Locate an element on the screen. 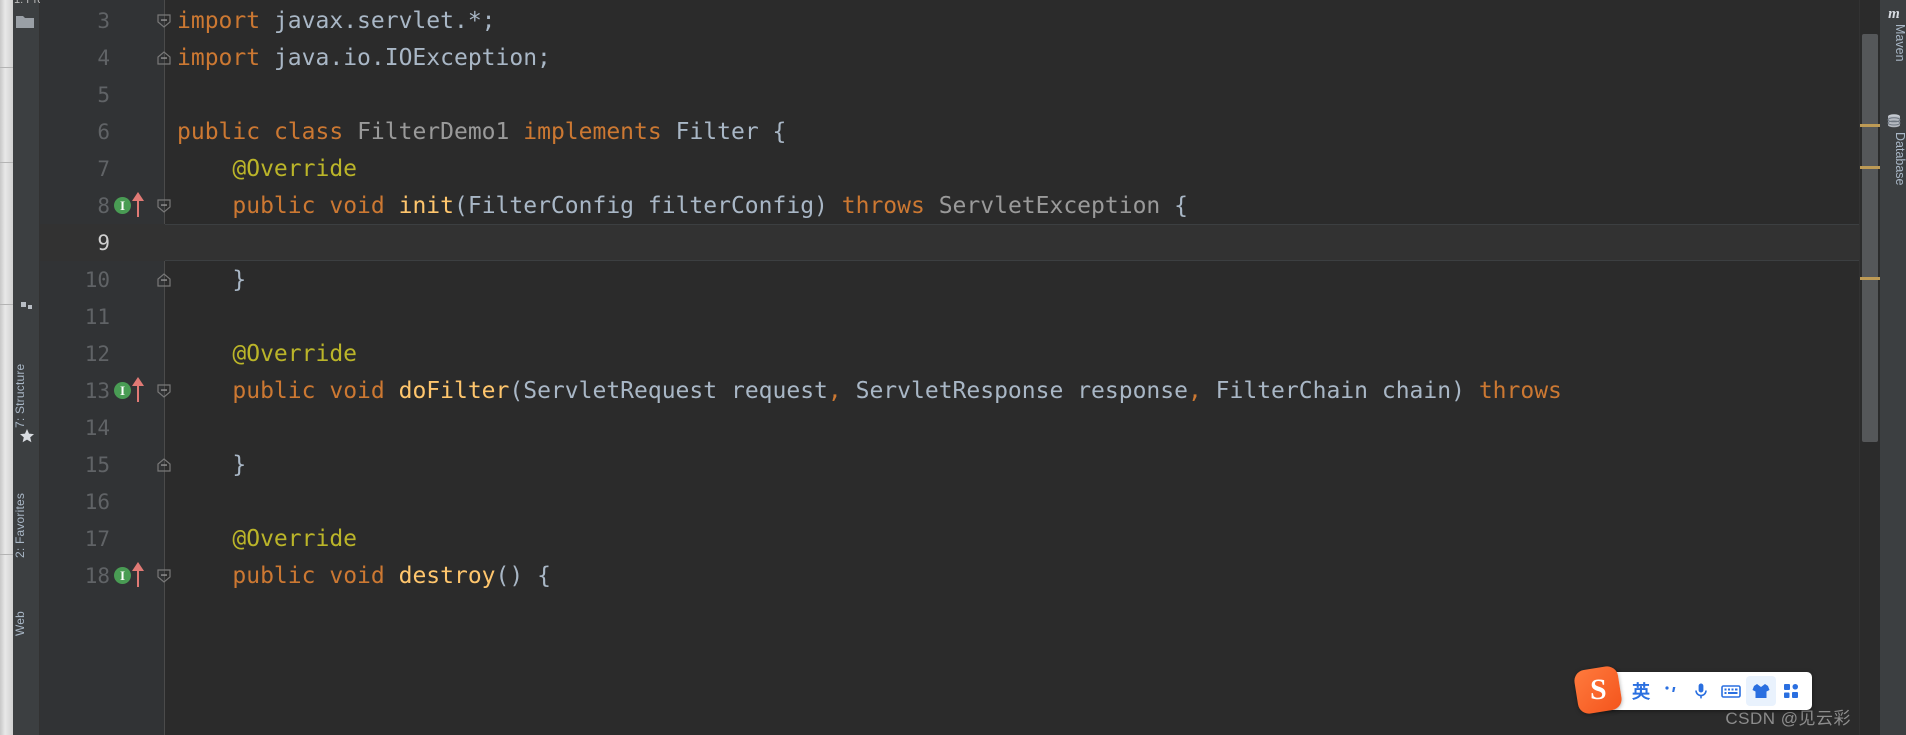  ime-voice-input-button is located at coordinates (1701, 691).